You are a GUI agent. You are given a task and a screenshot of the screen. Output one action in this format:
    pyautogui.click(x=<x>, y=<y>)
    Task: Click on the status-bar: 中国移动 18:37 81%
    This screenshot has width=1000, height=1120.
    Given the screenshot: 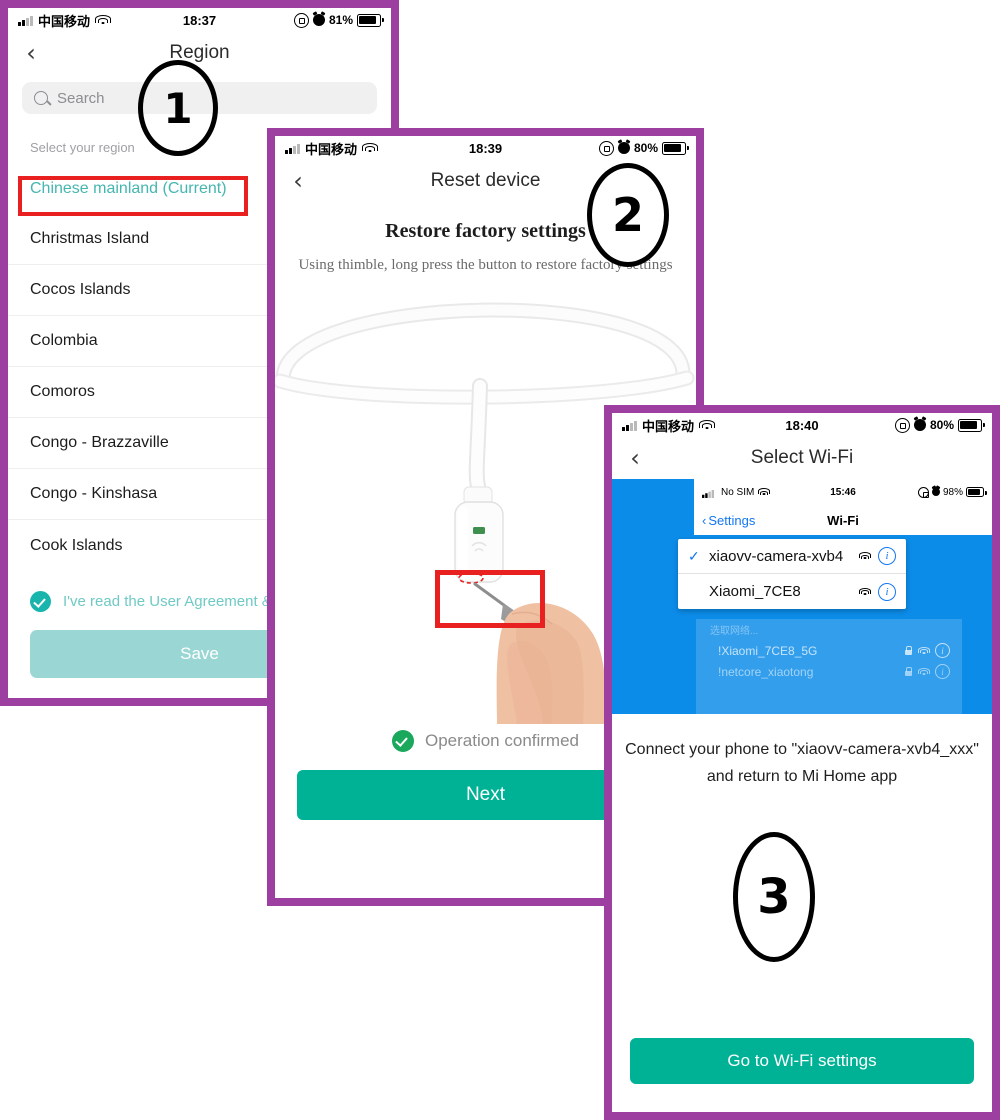 What is the action you would take?
    pyautogui.click(x=199, y=20)
    